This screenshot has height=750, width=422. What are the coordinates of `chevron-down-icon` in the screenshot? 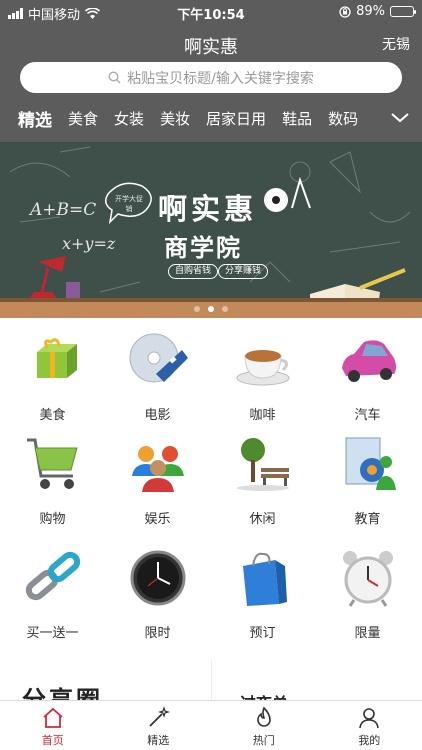 It's located at (400, 118).